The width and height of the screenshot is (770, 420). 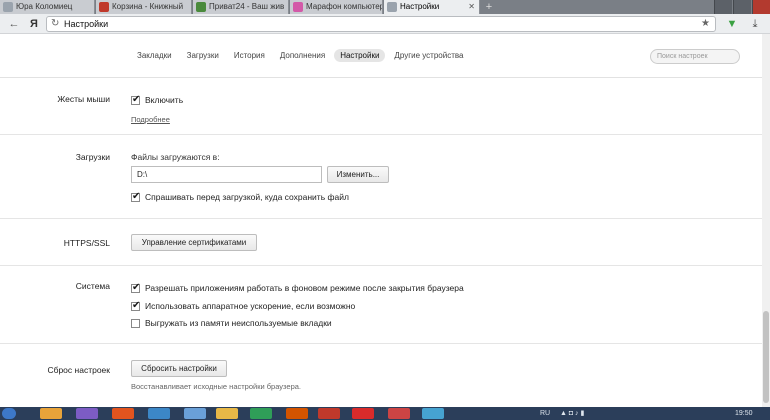 I want to click on downloads-icon: ⤓, so click(x=755, y=24).